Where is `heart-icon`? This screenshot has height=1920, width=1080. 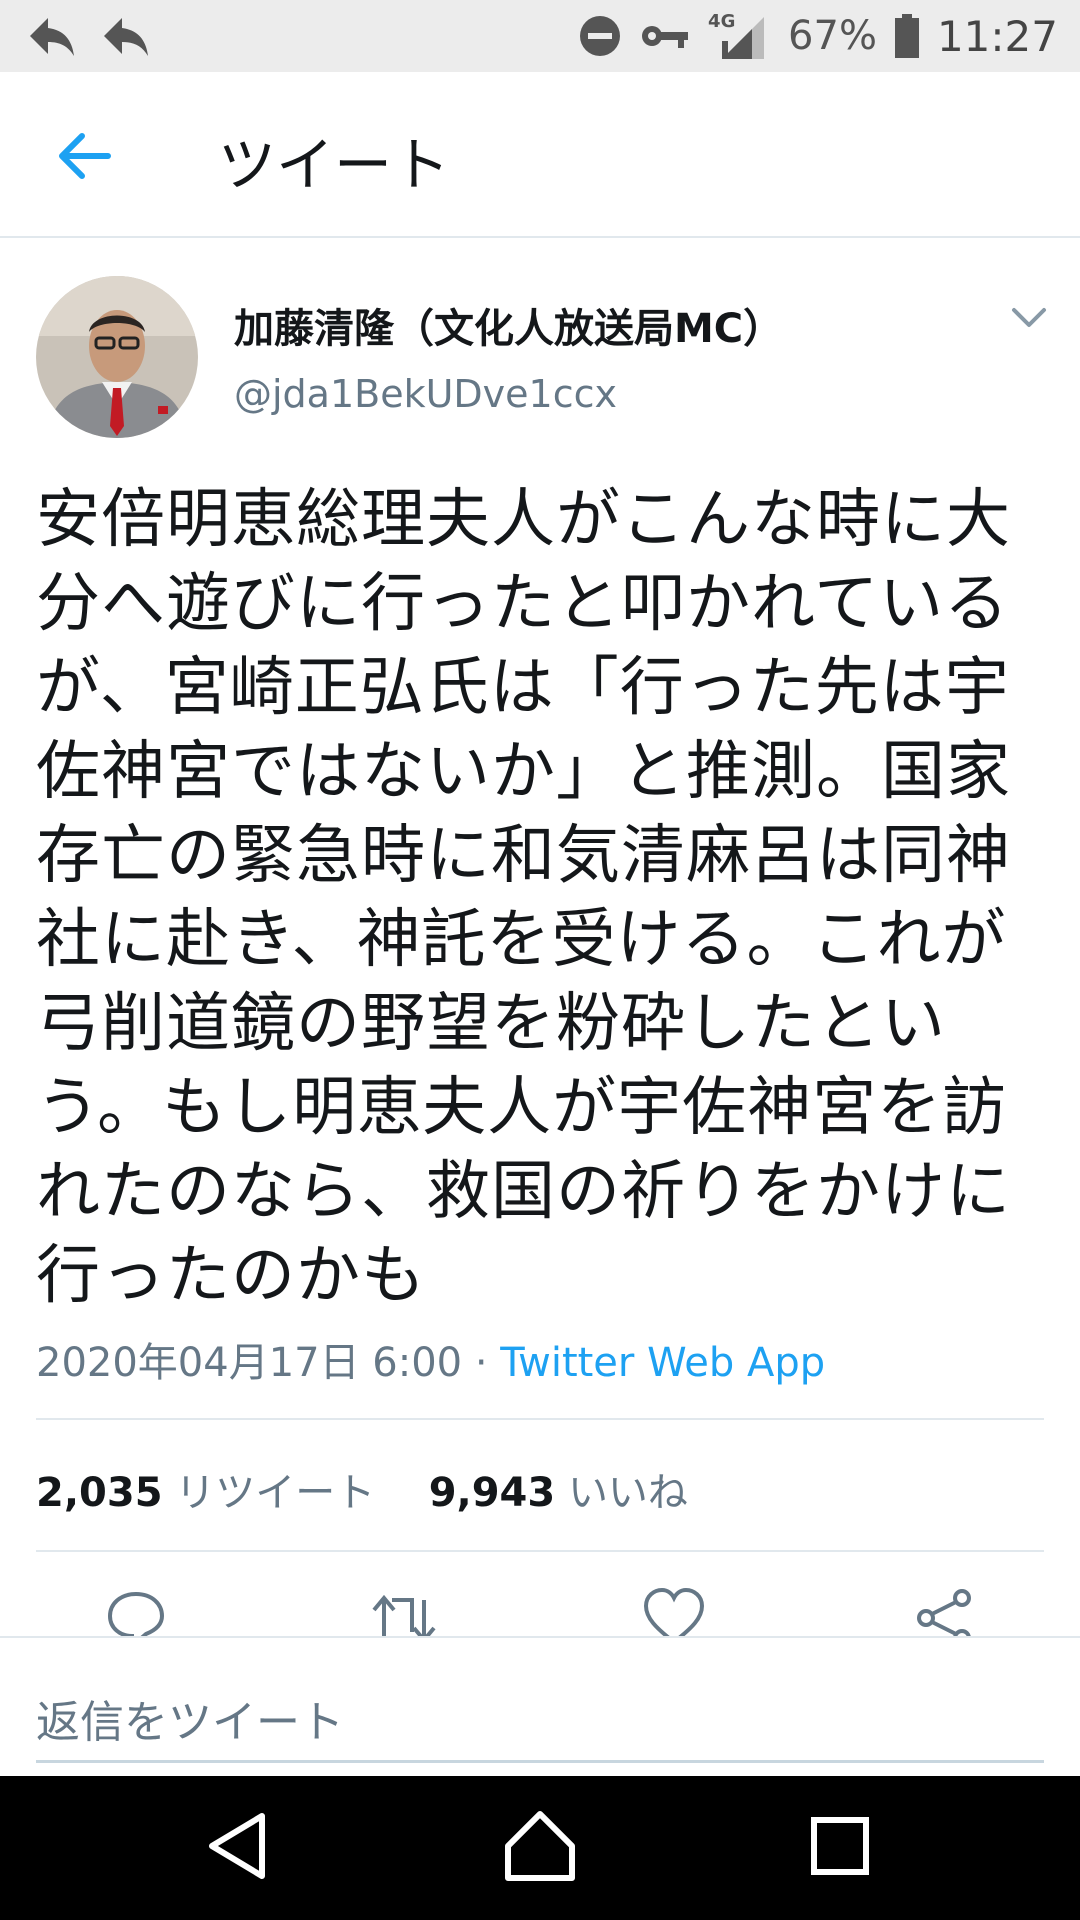 heart-icon is located at coordinates (674, 1612).